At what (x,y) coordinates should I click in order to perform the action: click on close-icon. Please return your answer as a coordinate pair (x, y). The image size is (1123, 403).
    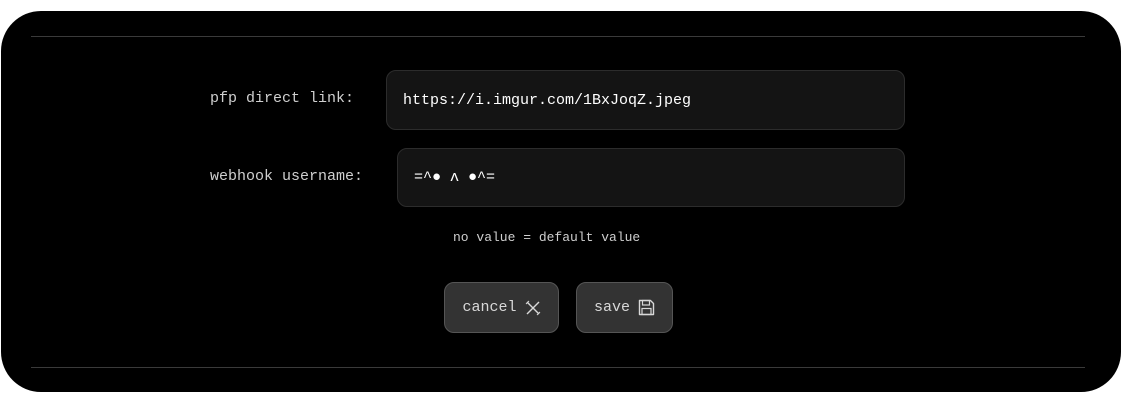
    Looking at the image, I should click on (533, 308).